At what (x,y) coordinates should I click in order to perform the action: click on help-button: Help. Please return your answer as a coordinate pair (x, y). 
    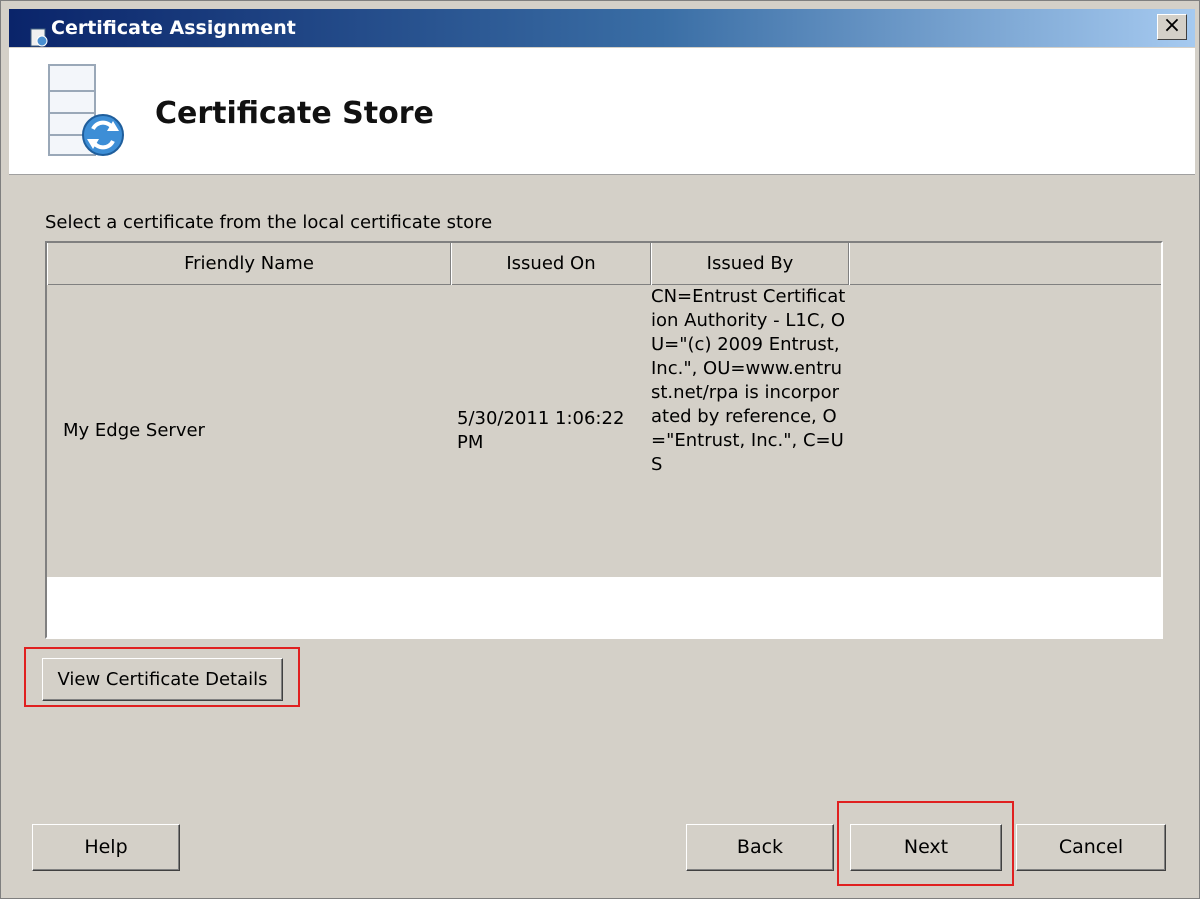
    Looking at the image, I should click on (106, 847).